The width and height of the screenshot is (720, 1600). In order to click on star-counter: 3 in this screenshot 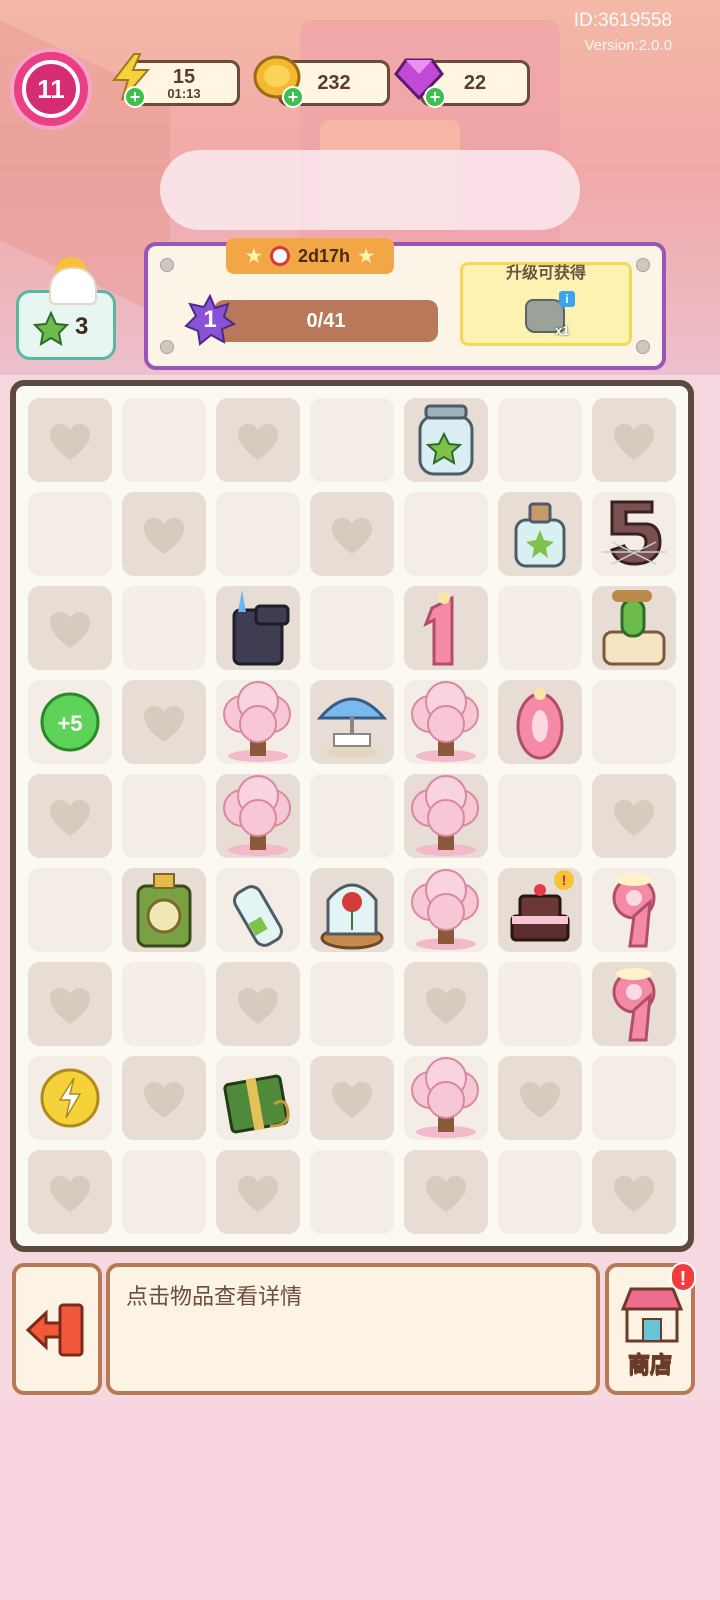, I will do `click(66, 308)`.